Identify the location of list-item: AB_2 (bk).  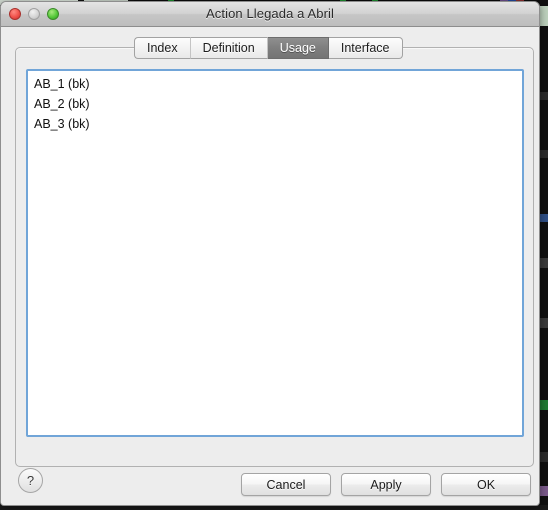
(275, 104).